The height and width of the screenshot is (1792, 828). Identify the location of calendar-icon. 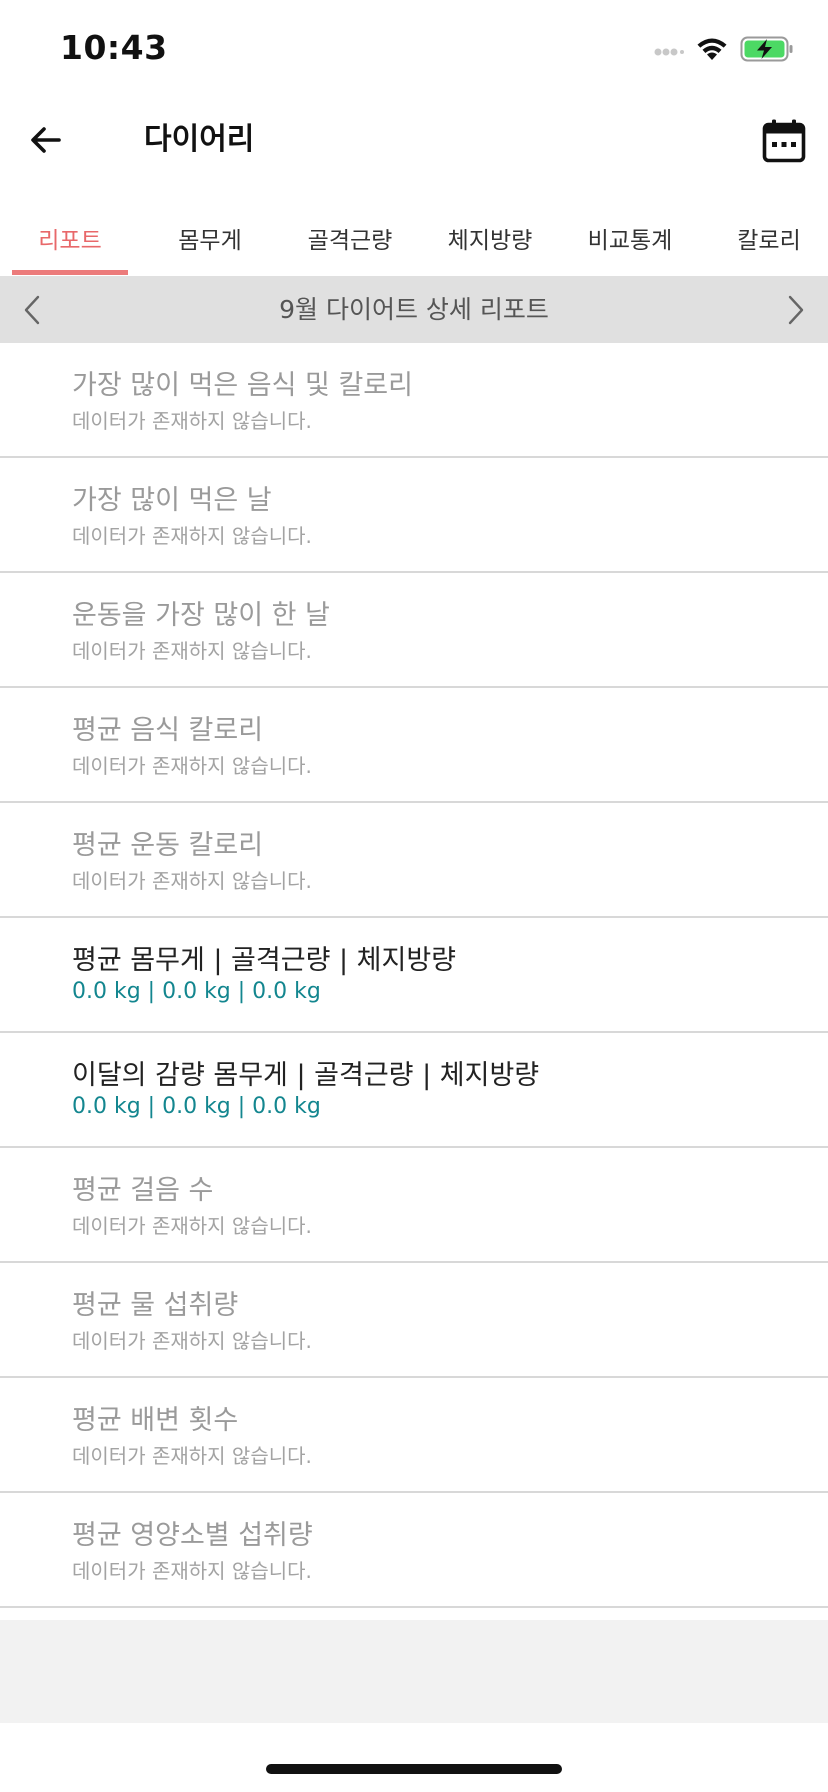
(784, 141).